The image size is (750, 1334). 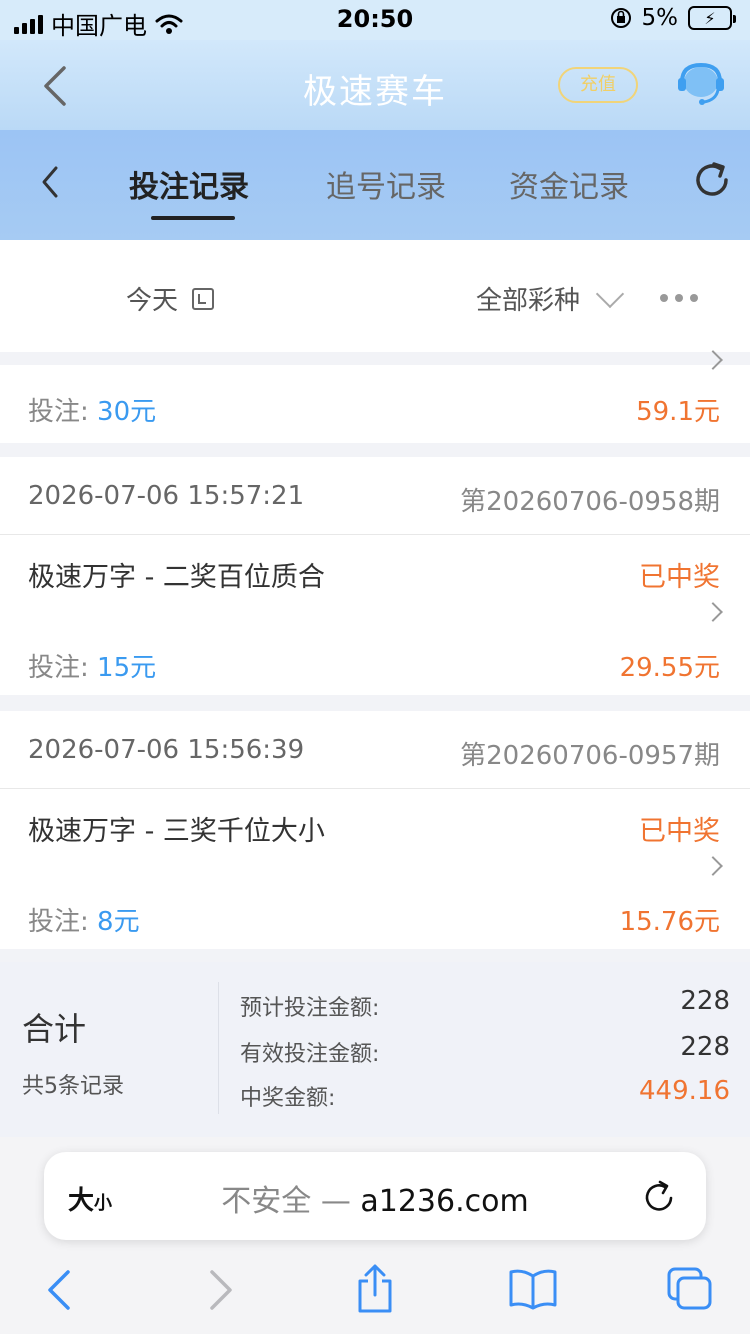 I want to click on summary-value: 449.16, so click(x=684, y=1091).